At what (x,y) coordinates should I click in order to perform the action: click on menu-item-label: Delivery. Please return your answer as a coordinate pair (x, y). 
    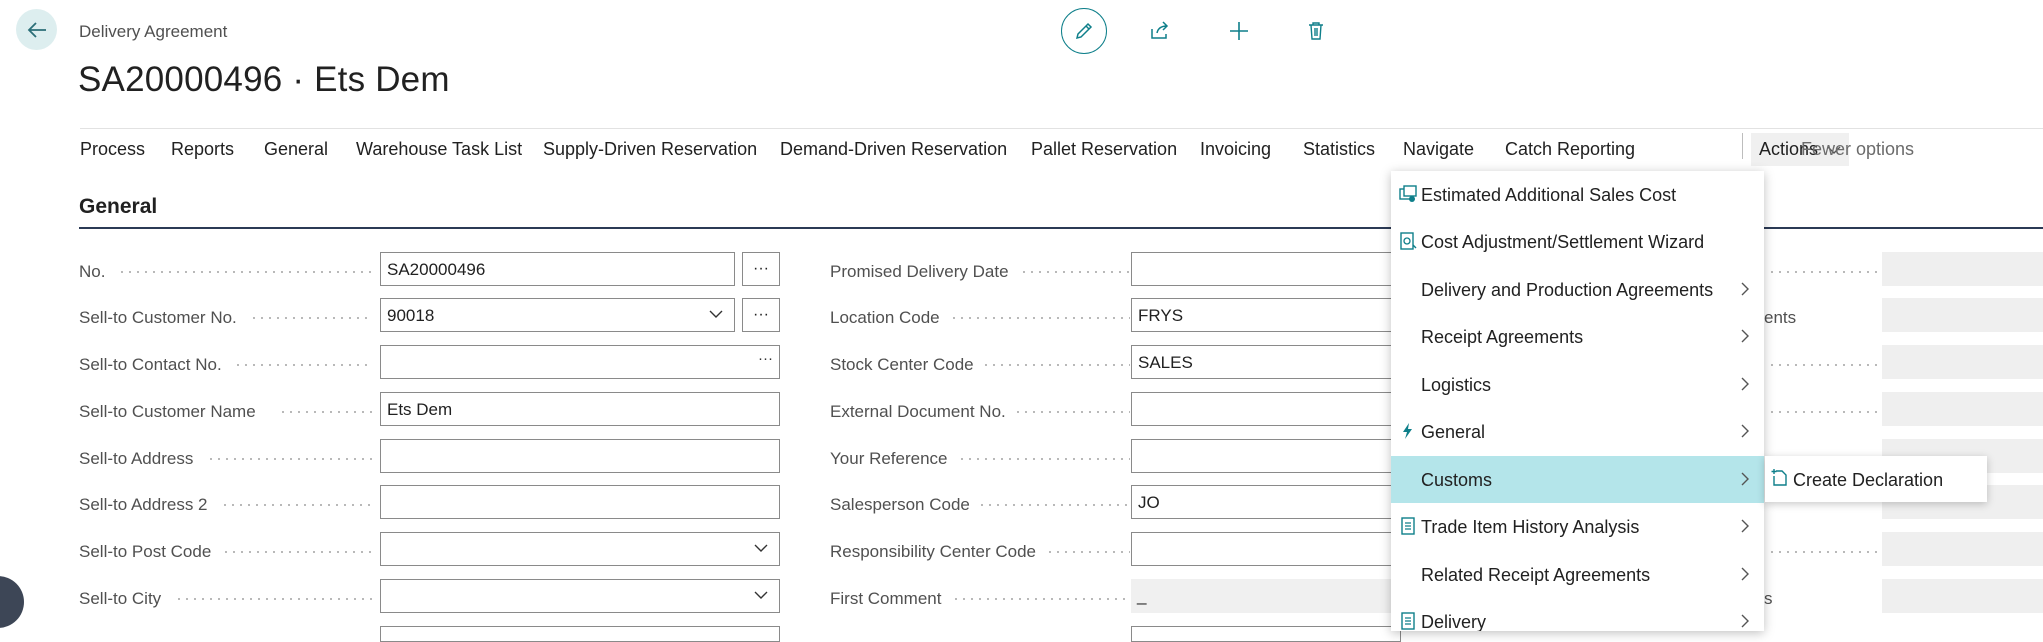
    Looking at the image, I should click on (1454, 621).